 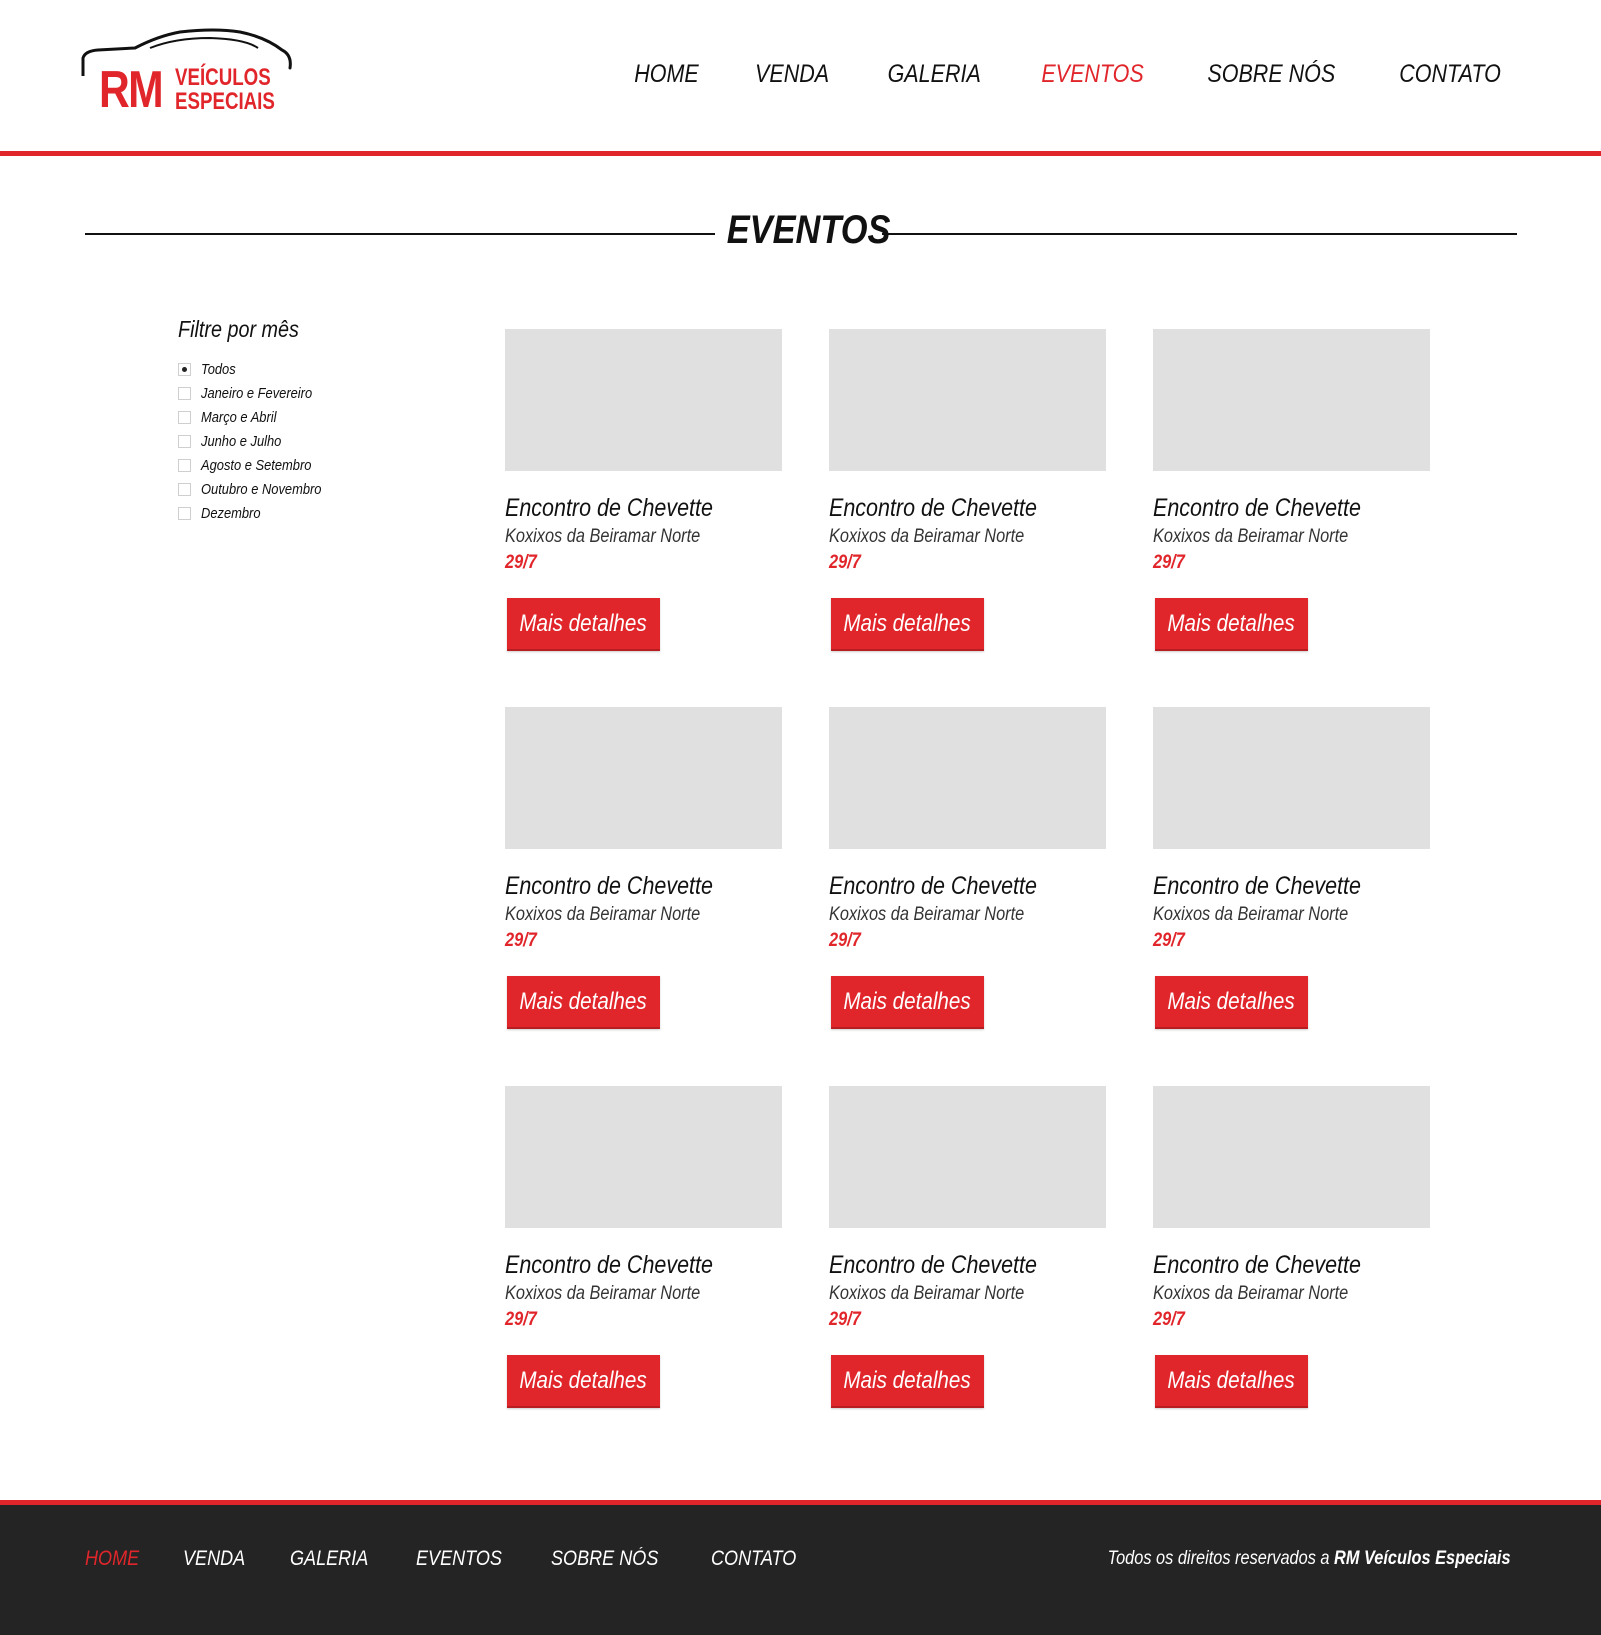 I want to click on footer-nav-venda: VENDA, so click(x=214, y=1559).